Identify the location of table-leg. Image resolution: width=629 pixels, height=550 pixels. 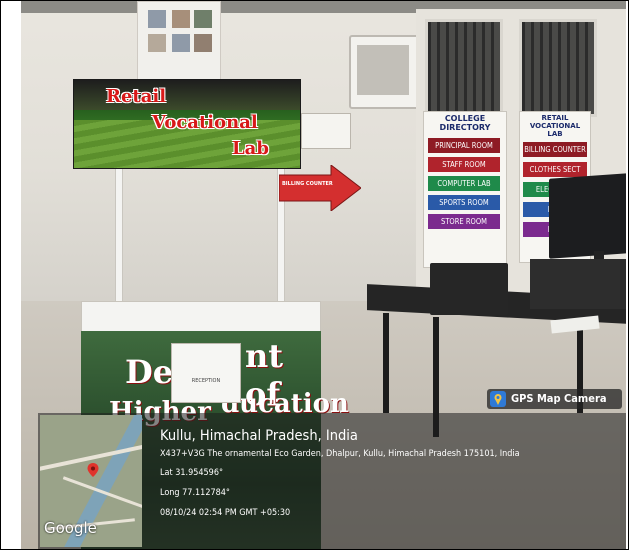
(386, 363).